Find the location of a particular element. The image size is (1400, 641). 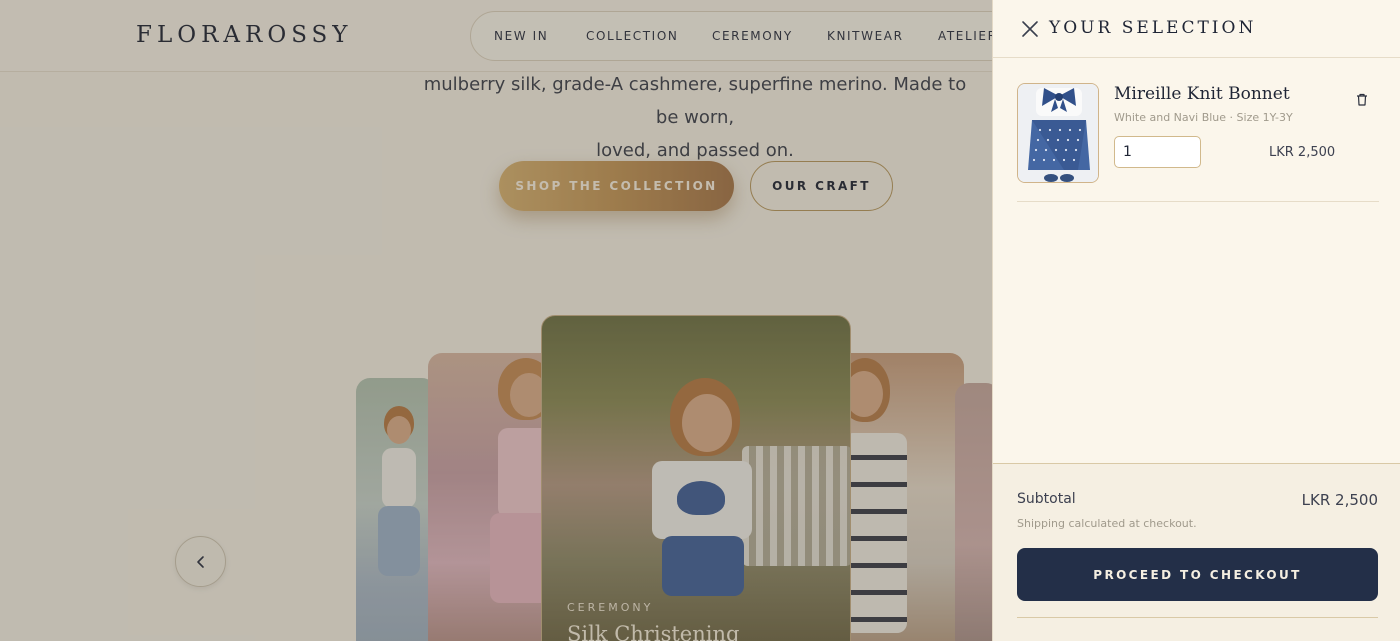

trash-icon is located at coordinates (1362, 99).